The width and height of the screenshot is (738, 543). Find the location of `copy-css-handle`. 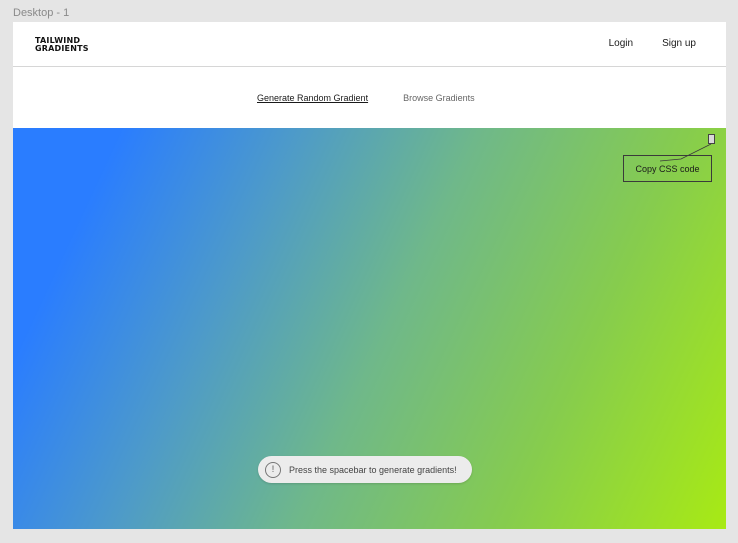

copy-css-handle is located at coordinates (711, 139).